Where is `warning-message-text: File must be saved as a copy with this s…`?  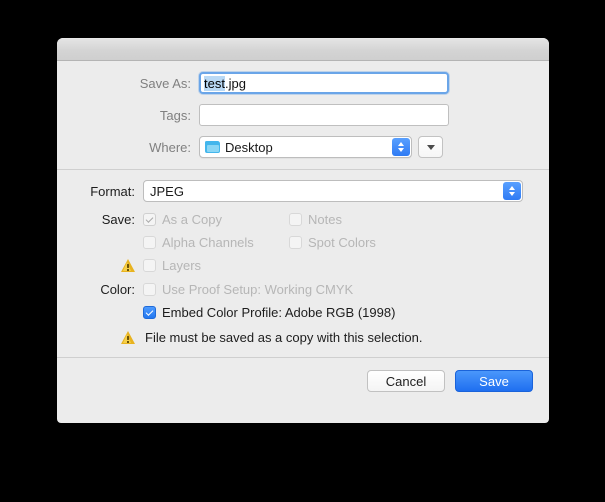
warning-message-text: File must be saved as a copy with this s… is located at coordinates (284, 337).